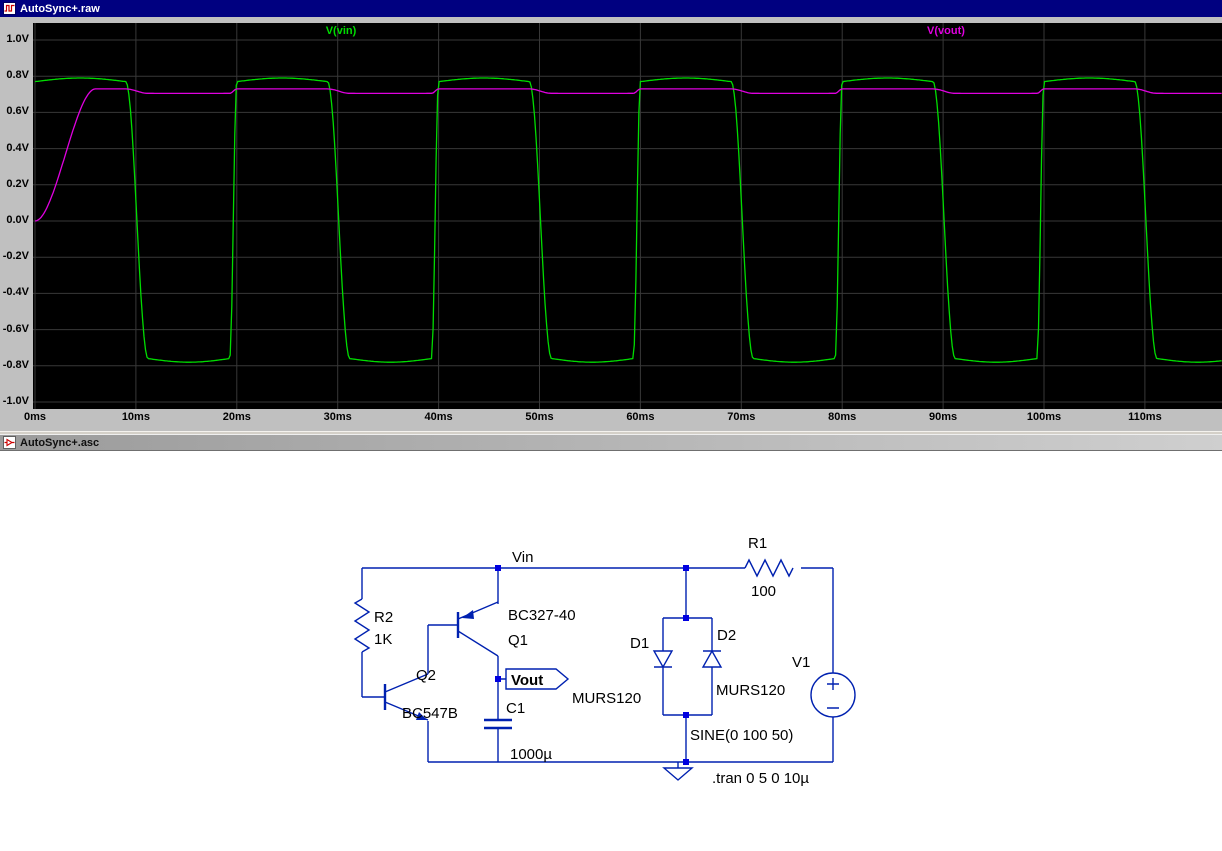  I want to click on ground-symbol, so click(678, 774).